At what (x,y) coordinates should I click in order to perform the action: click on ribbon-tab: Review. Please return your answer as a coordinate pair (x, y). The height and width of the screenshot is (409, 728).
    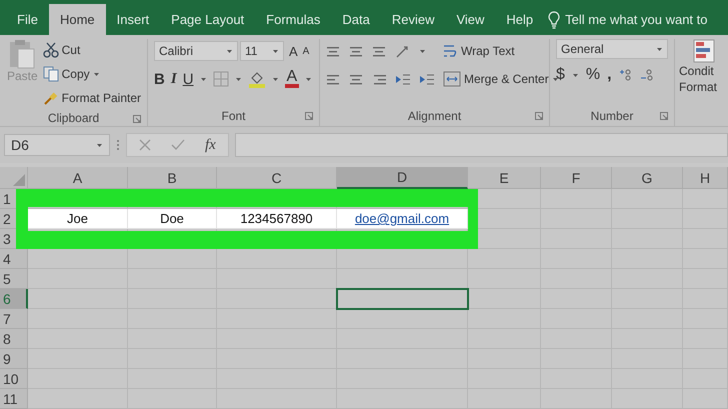
    Looking at the image, I should click on (413, 19).